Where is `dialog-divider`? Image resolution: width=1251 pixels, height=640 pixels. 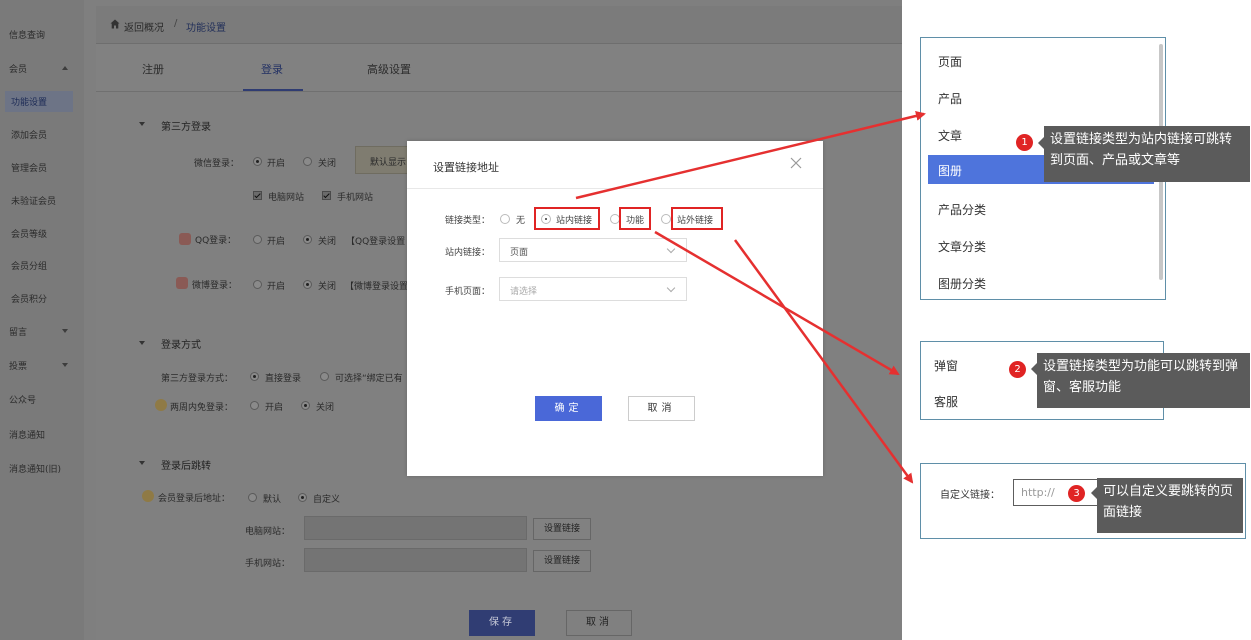
dialog-divider is located at coordinates (615, 188).